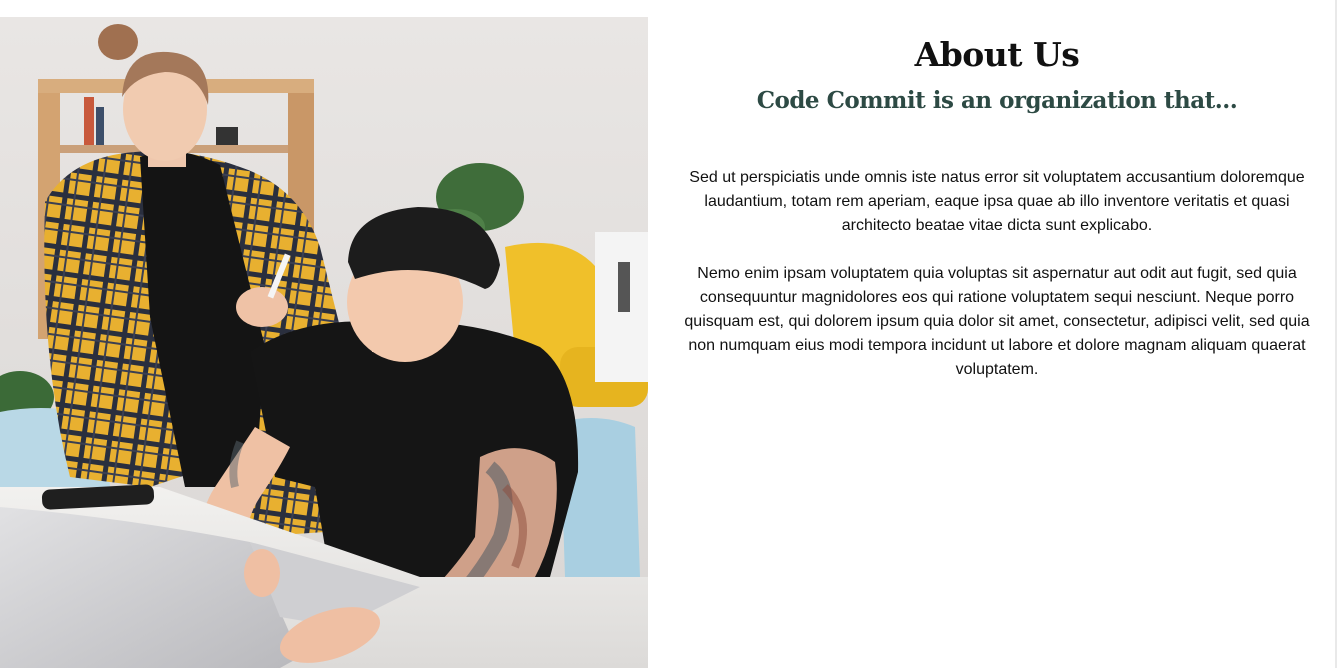 The image size is (1337, 668). I want to click on top-strip, so click(668, 8).